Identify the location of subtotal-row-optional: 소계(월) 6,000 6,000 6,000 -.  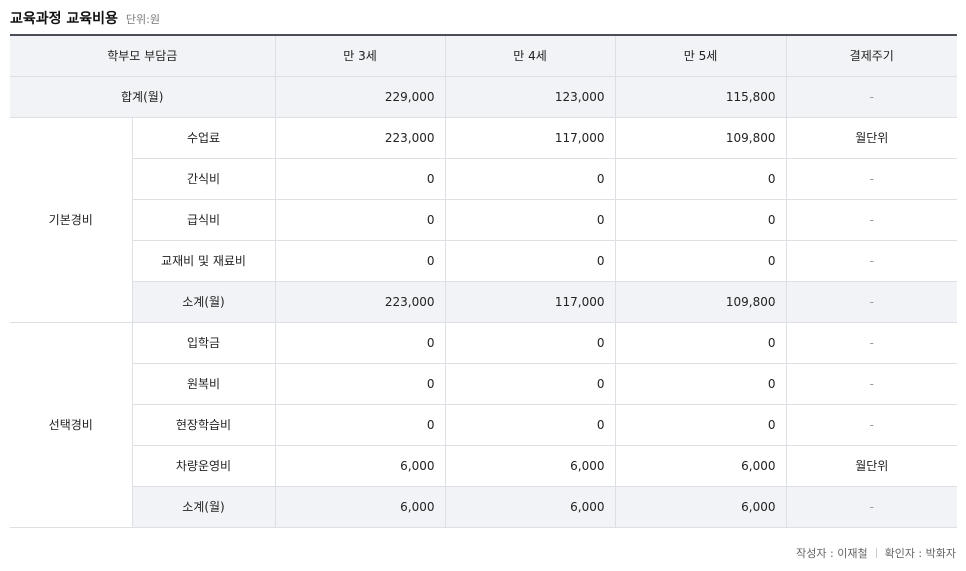
(483, 507).